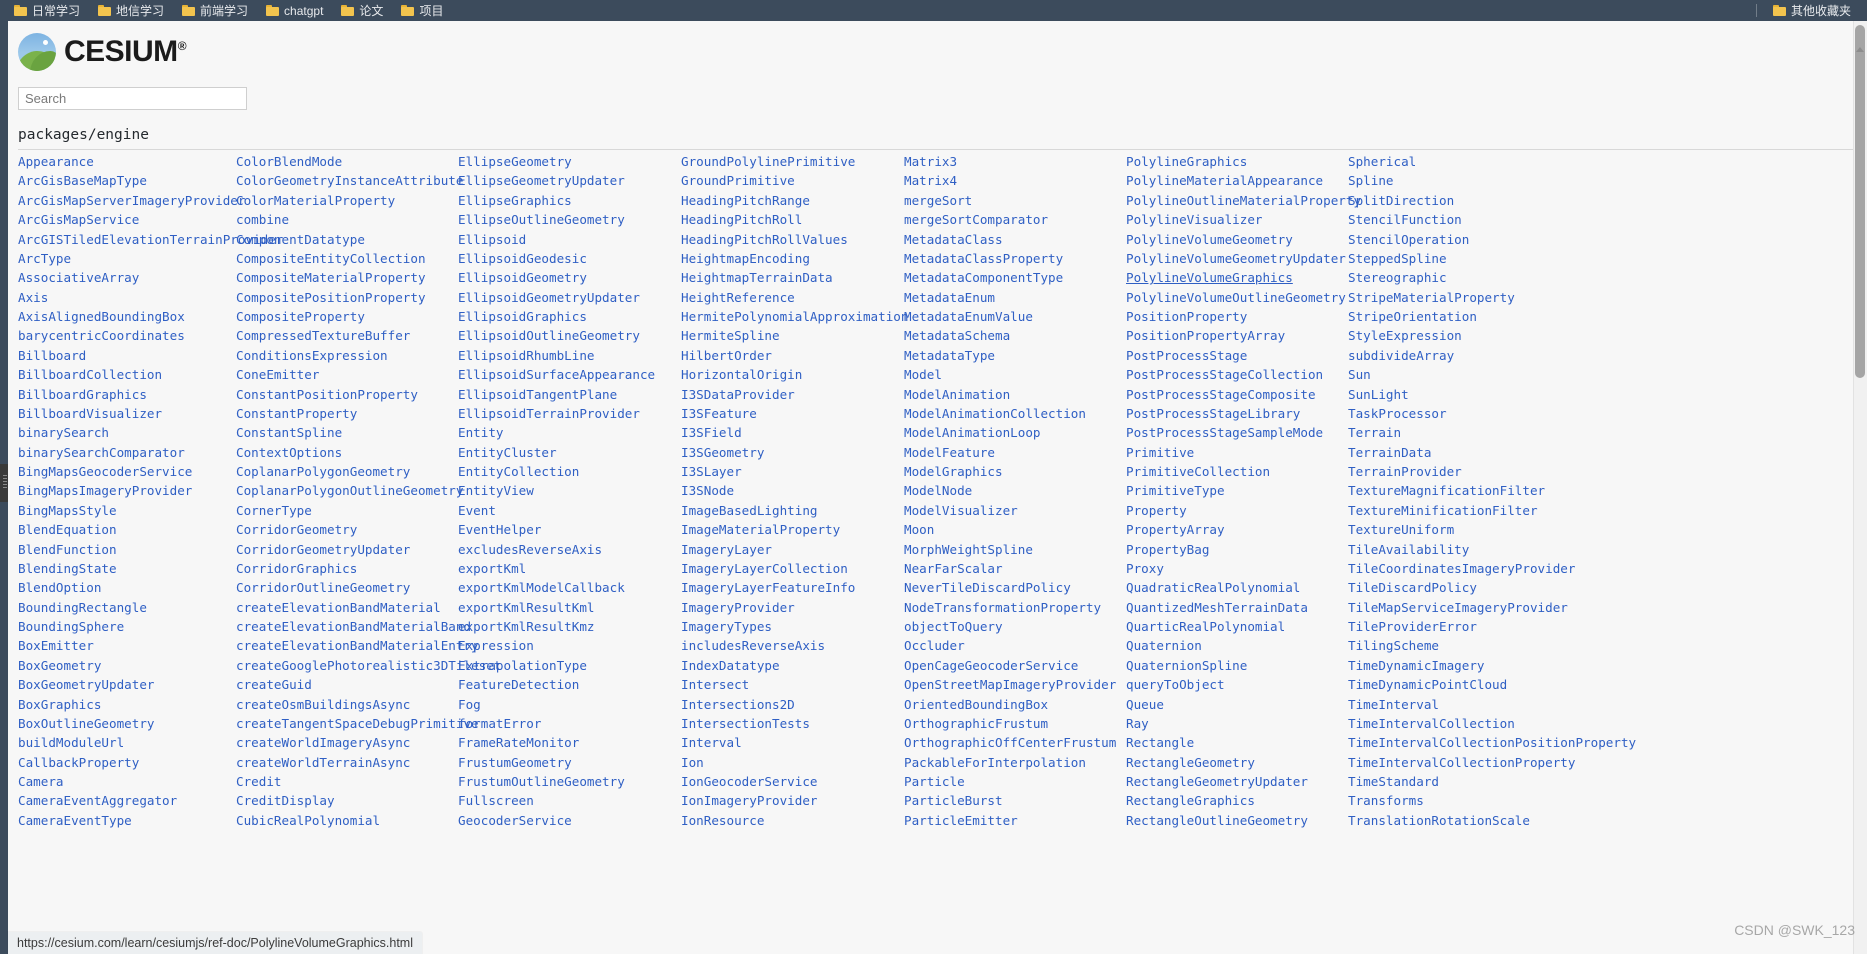  I want to click on api-link: TextureMinificationFilter, so click(1468, 510).